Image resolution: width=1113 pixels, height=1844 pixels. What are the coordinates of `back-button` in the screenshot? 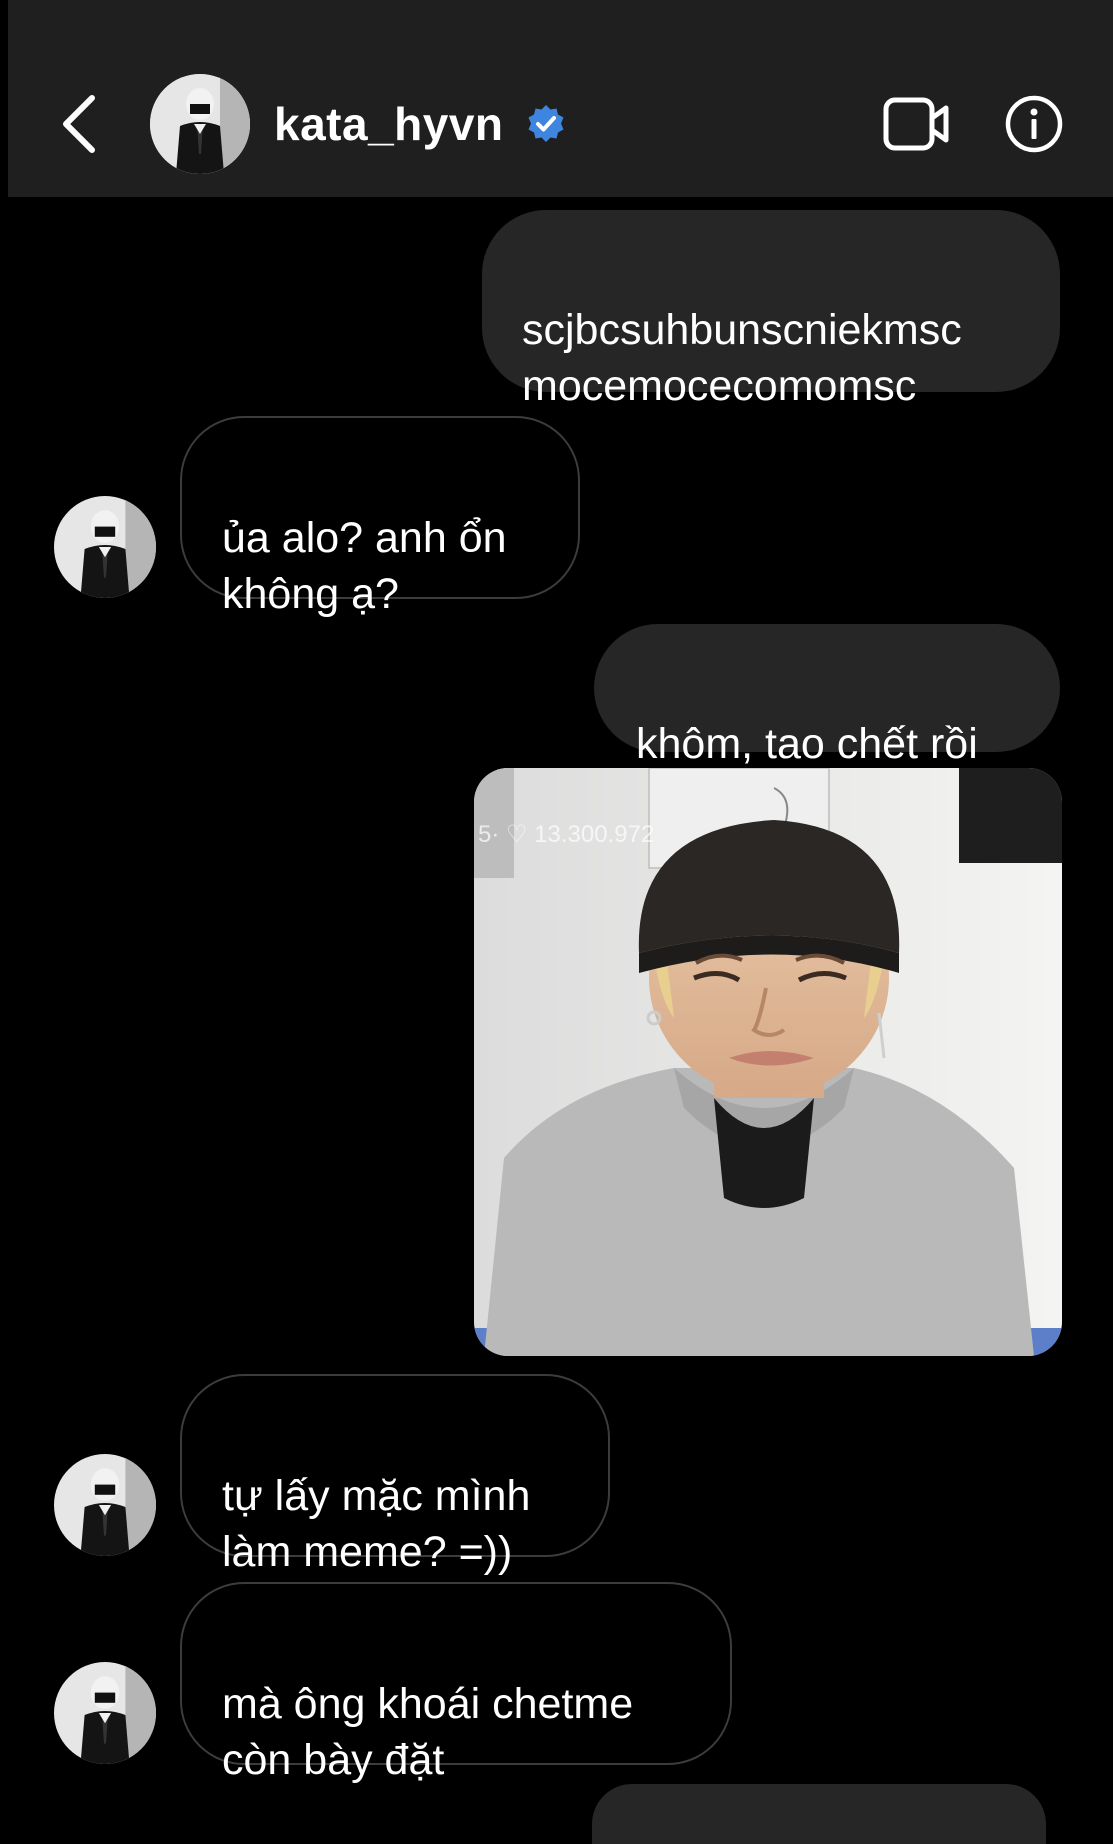 It's located at (80, 124).